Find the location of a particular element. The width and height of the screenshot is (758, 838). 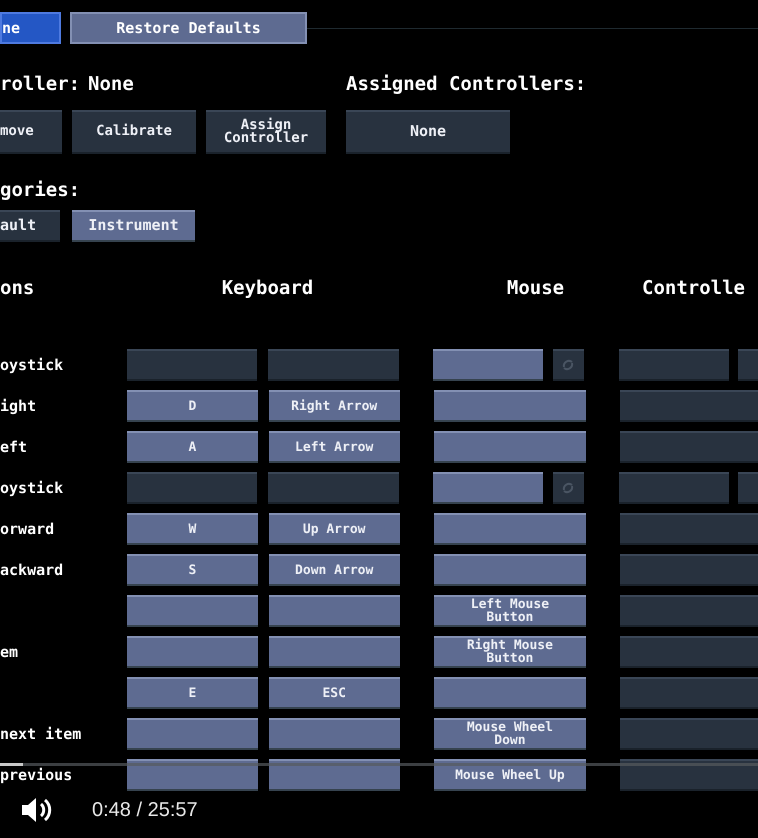

mouse-binding: Mouse Wheel Down is located at coordinates (510, 734).